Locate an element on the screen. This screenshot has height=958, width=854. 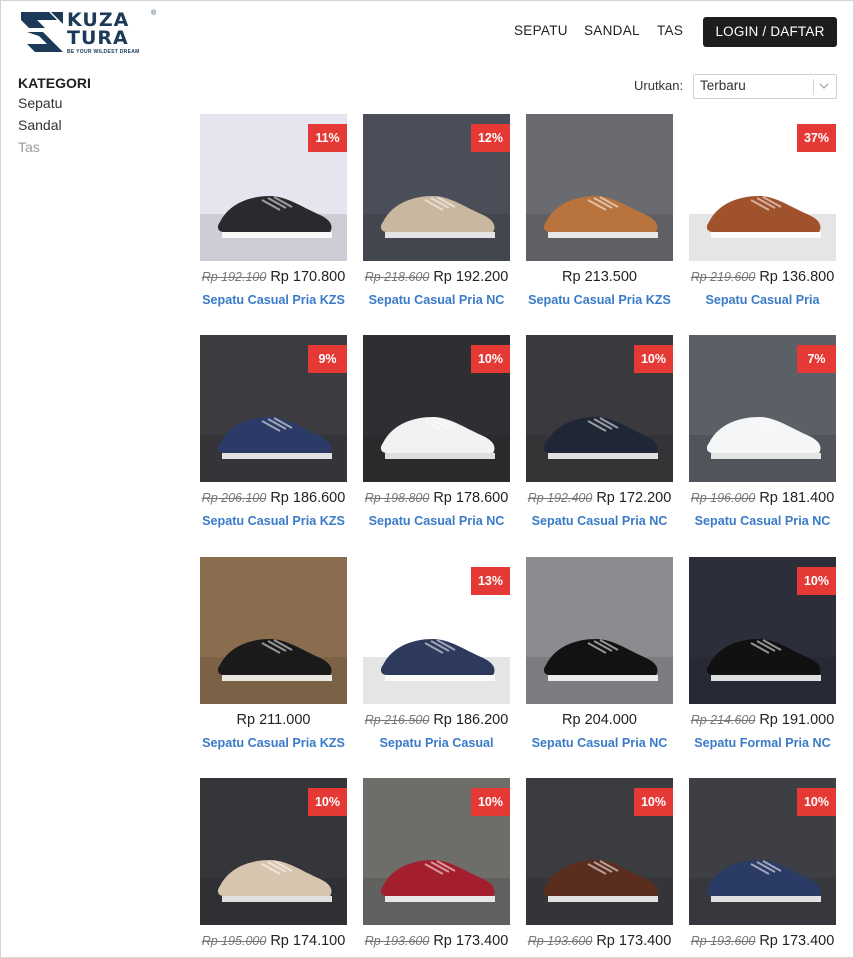
category-item-sandal: Sandal is located at coordinates (98, 125).